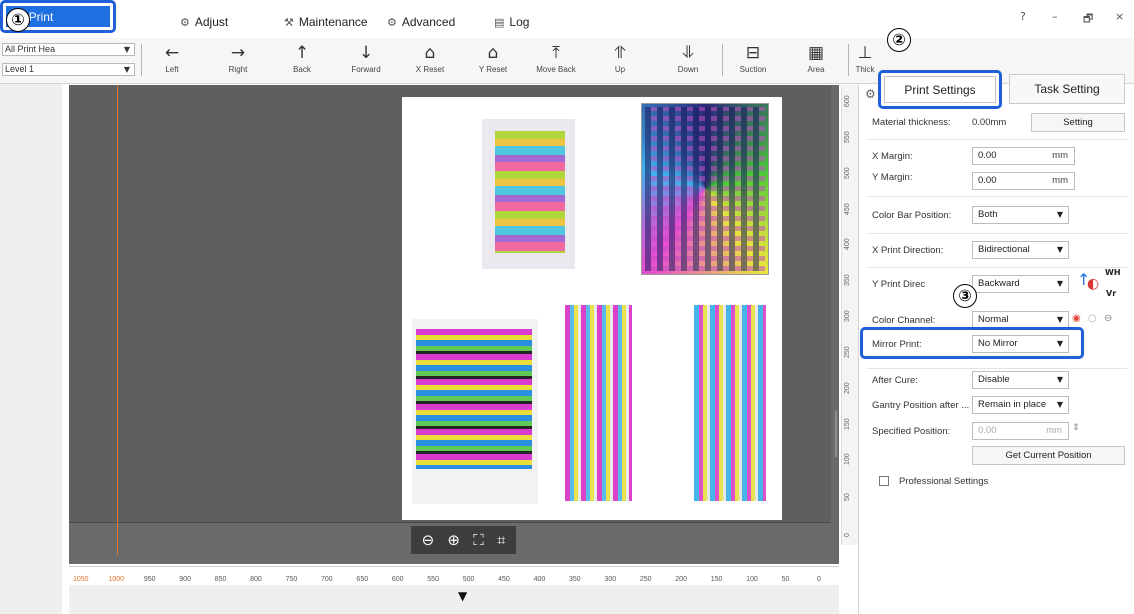 This screenshot has height=614, width=1134. Describe the element at coordinates (836, 434) in the screenshot. I see `vertical-scrollbar` at that location.